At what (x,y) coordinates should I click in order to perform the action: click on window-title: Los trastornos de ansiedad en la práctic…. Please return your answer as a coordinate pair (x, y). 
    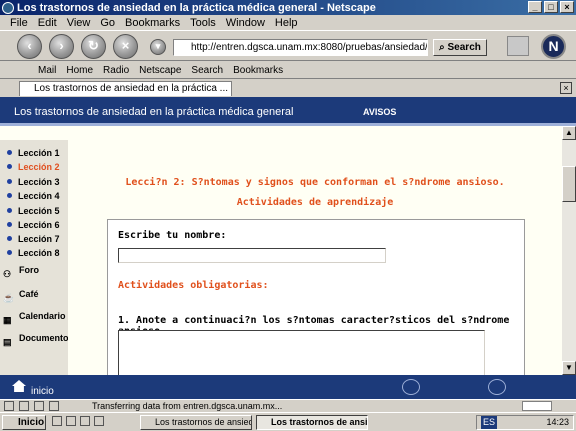
    Looking at the image, I should click on (196, 7).